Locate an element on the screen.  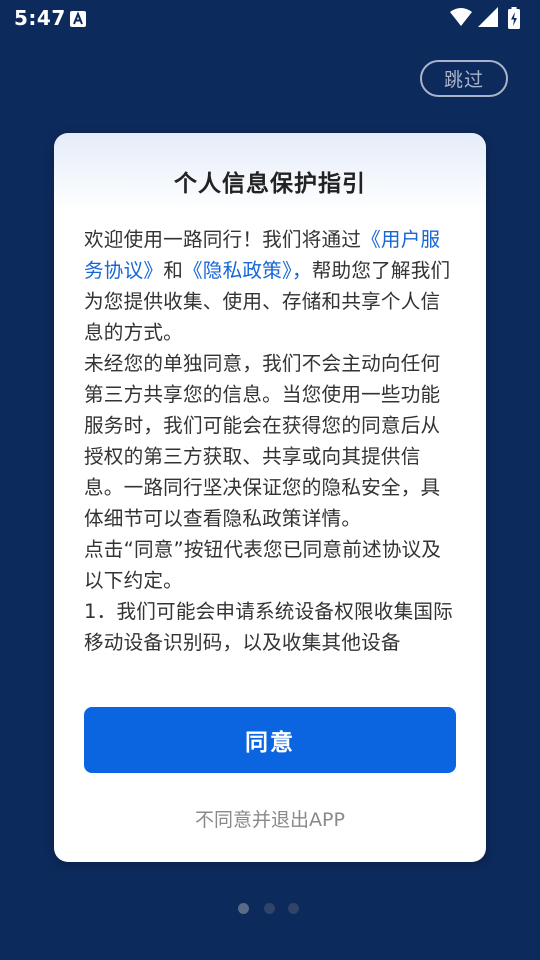
consent-paragraph: 点击“同意”按钮代表您已同意前述协议及以下约定。 is located at coordinates (263, 565).